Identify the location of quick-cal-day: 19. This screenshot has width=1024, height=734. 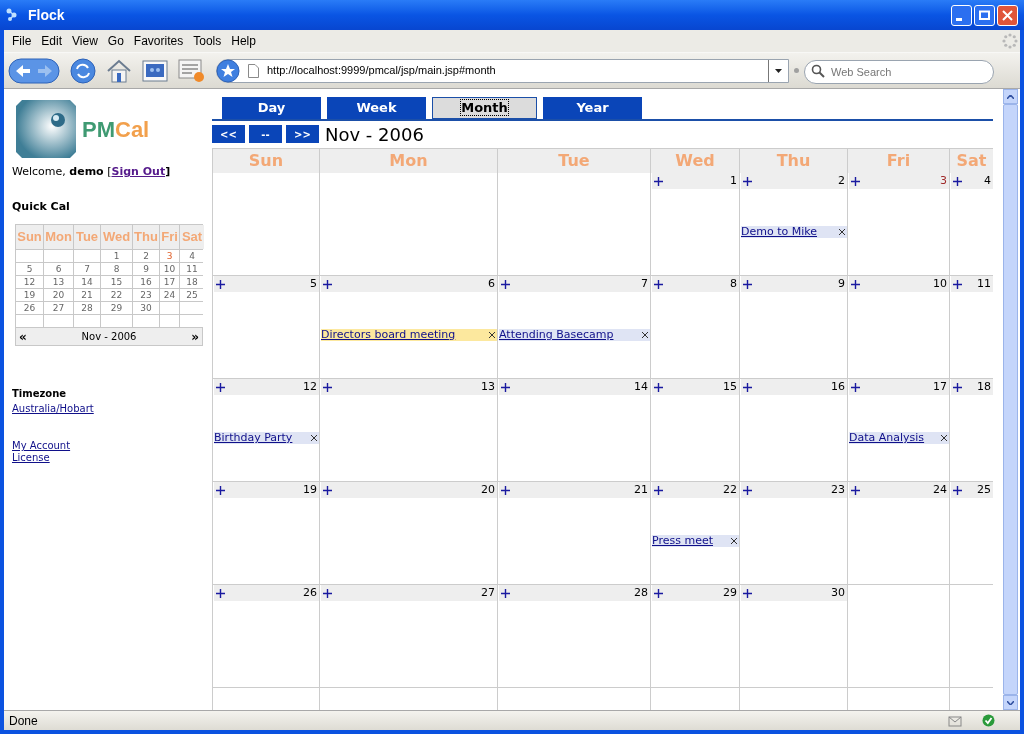
(29, 295).